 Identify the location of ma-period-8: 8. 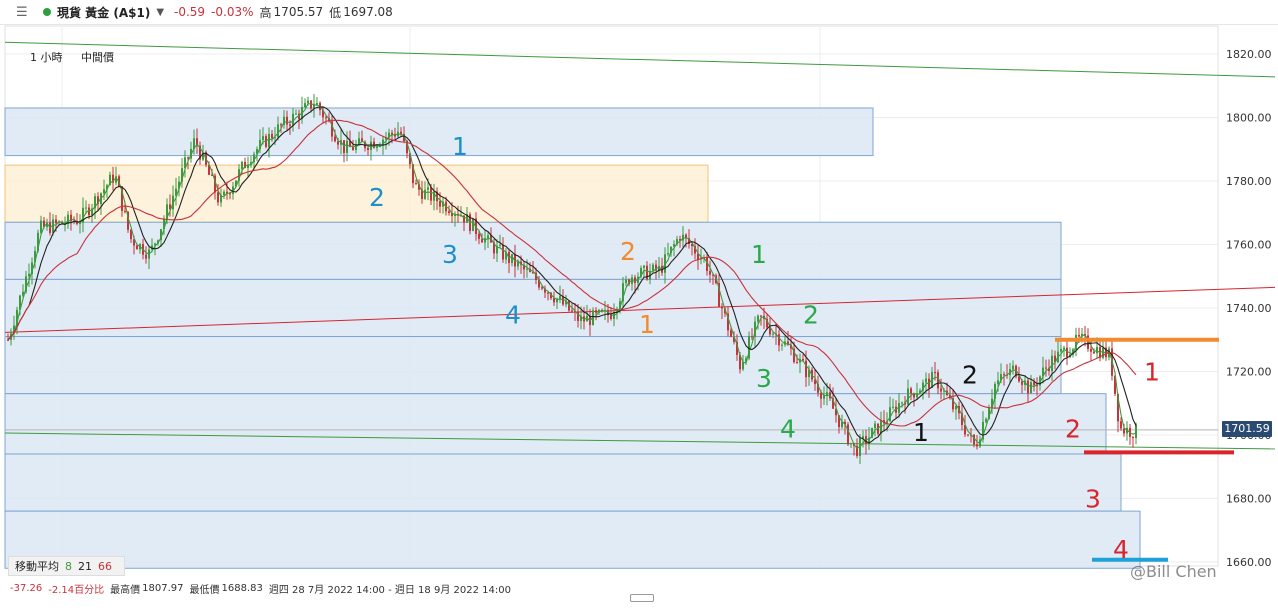
(68, 566).